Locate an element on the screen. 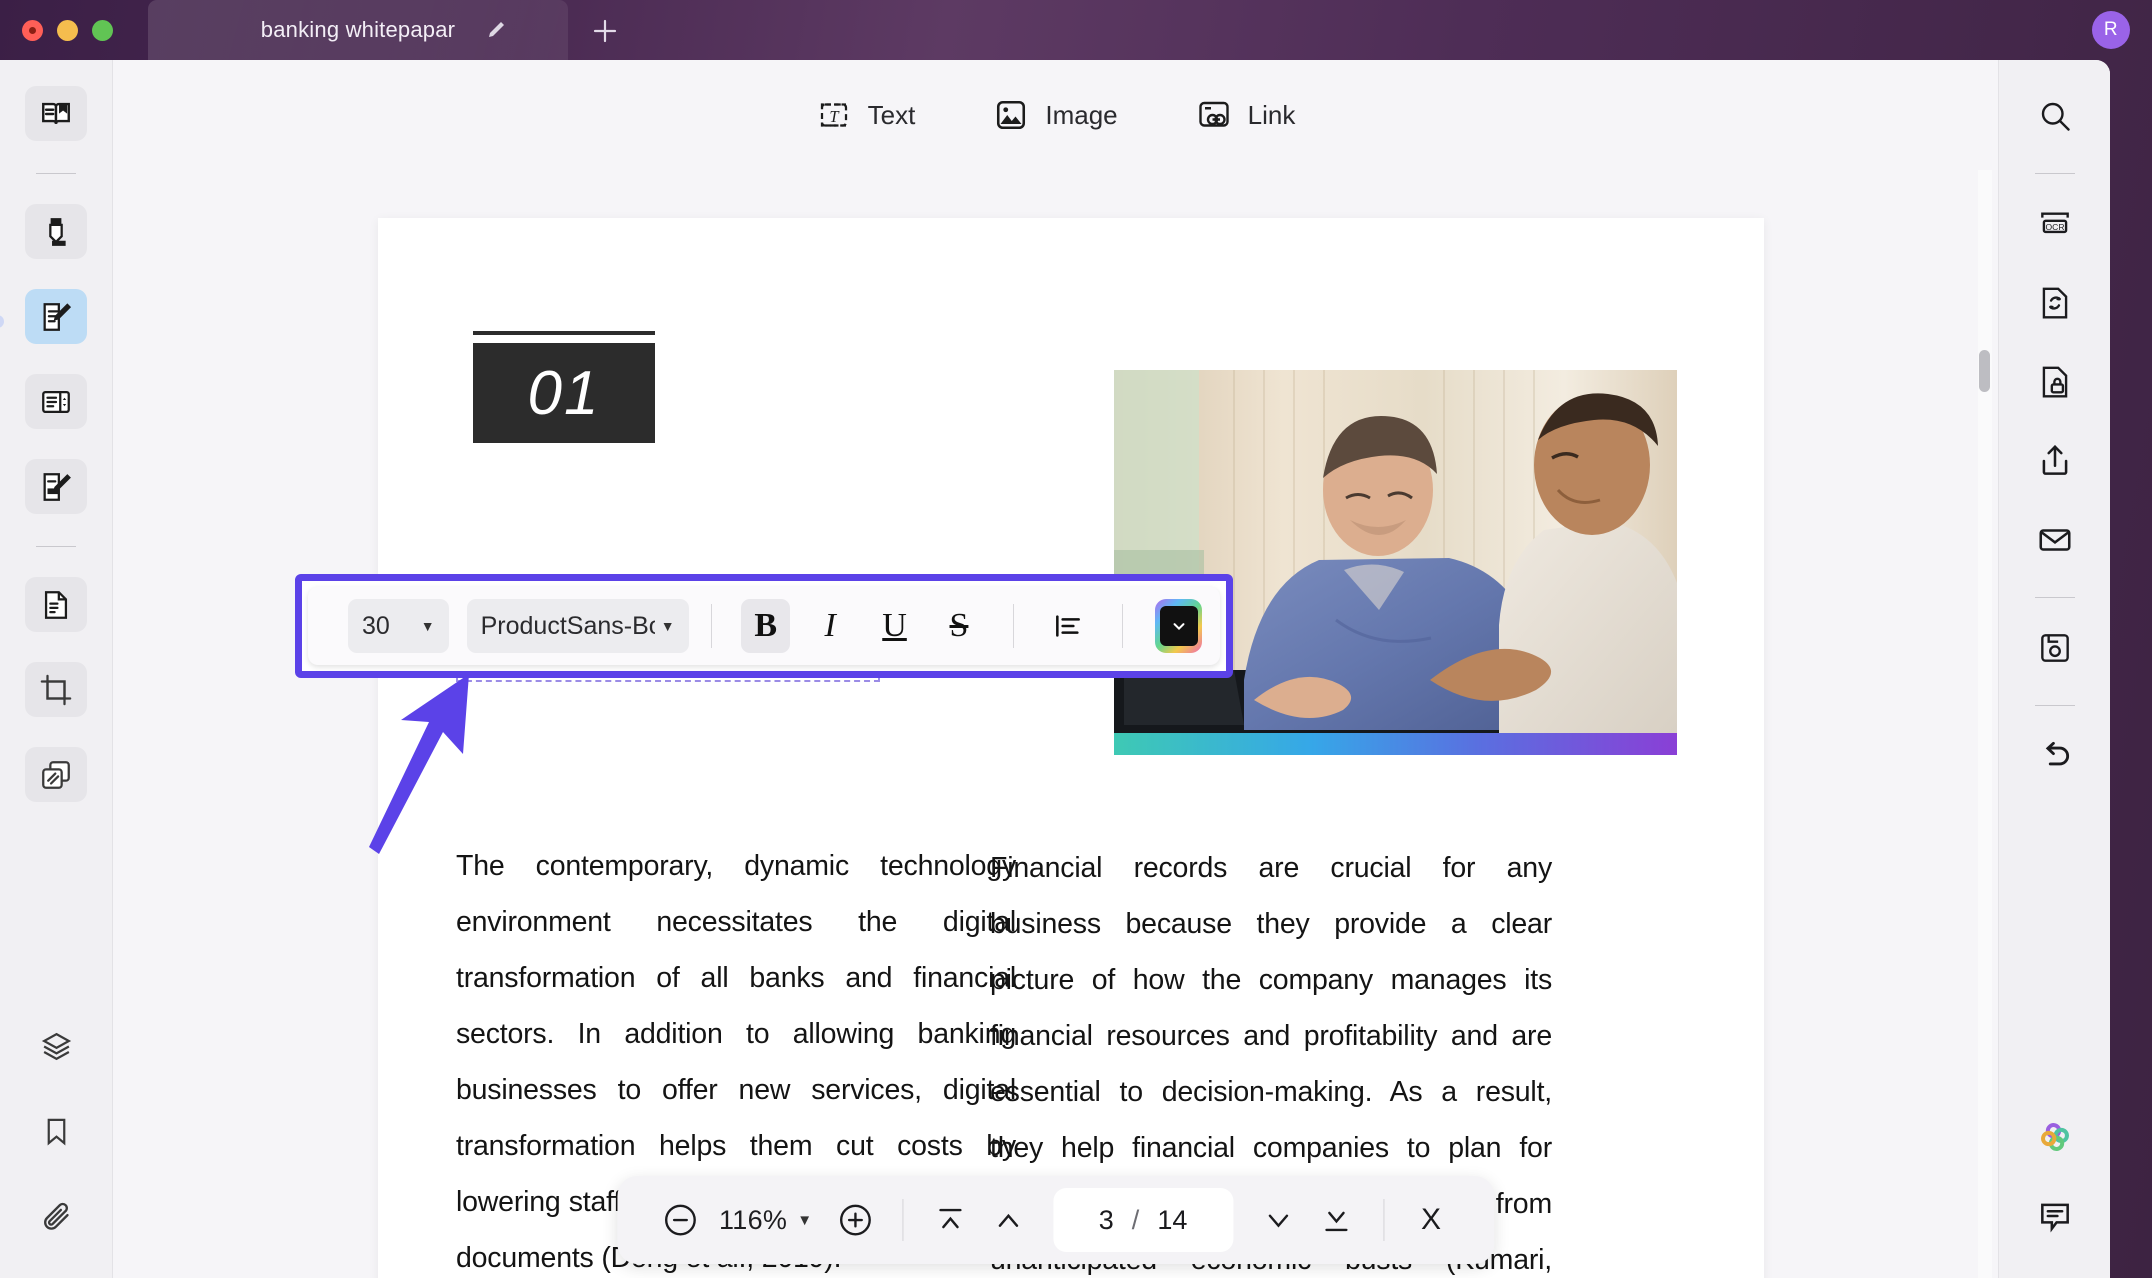 This screenshot has height=1278, width=2152. current-page-number: 3 is located at coordinates (1106, 1219).